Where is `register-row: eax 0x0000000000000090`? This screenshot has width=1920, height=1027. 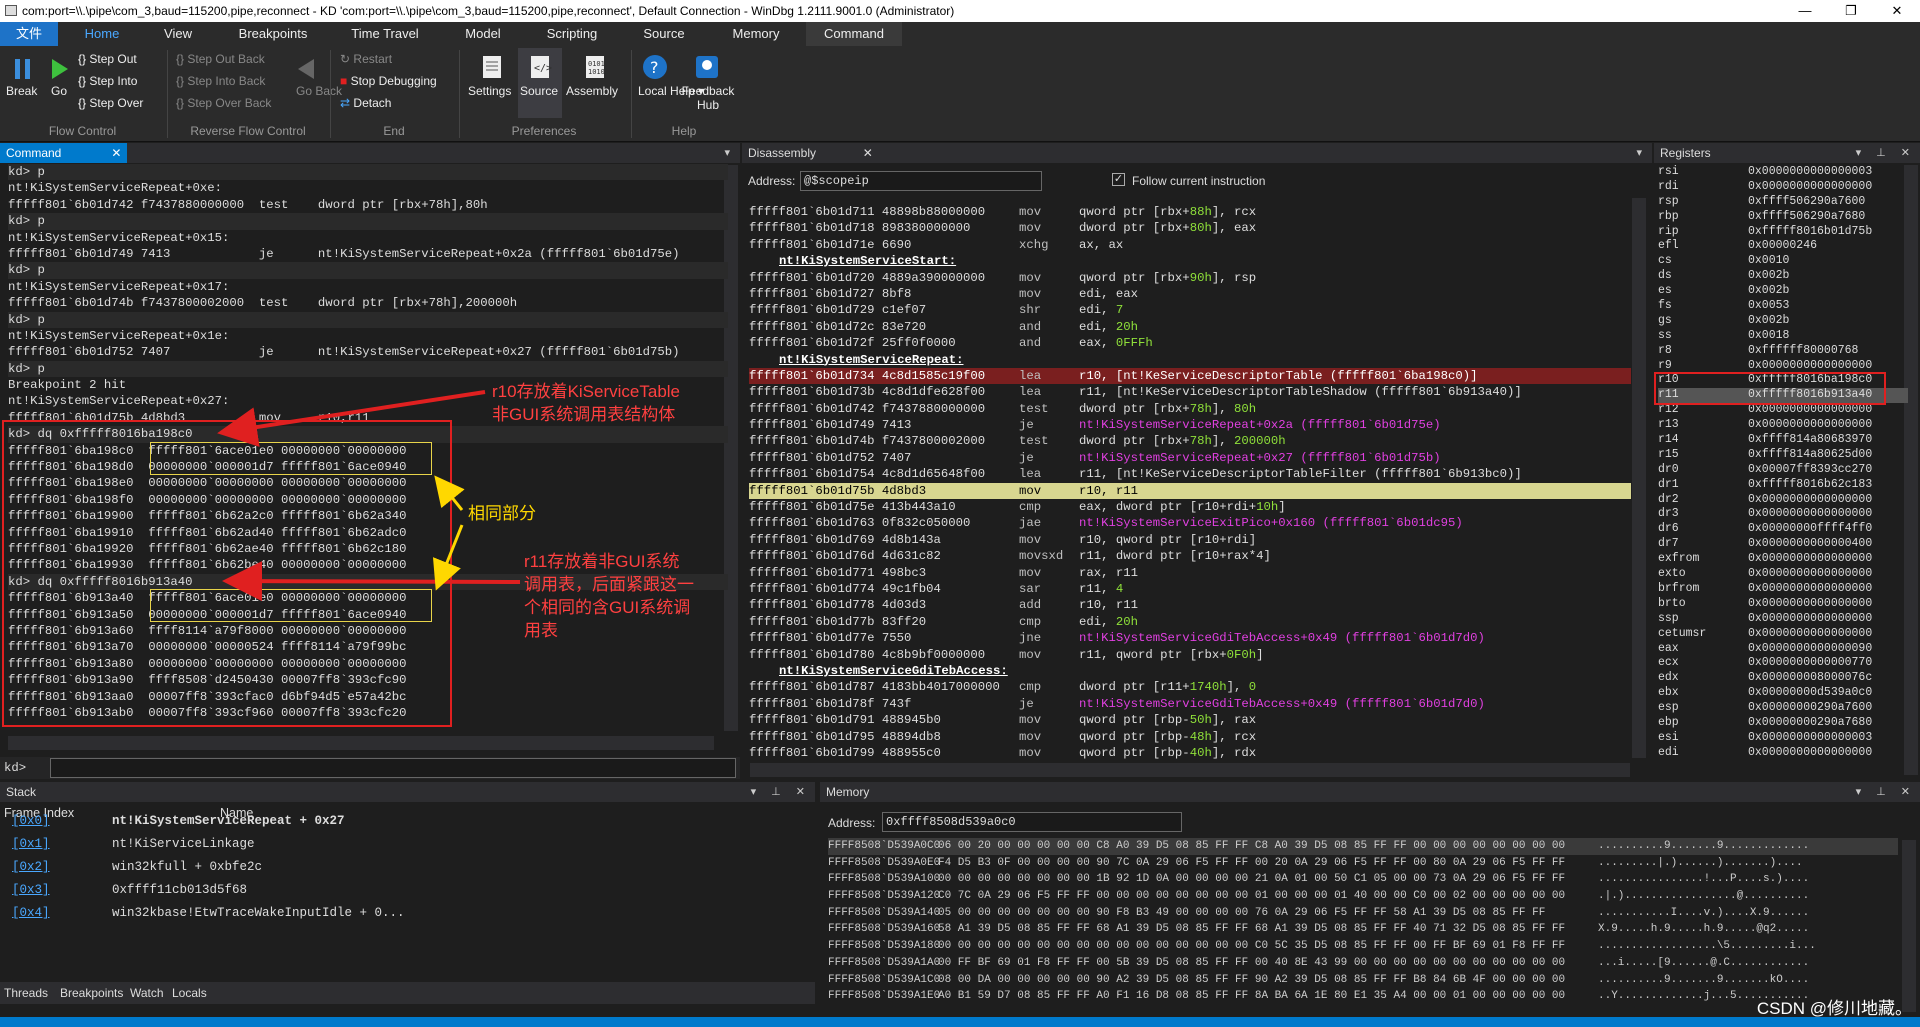
register-row: eax 0x0000000000000090 is located at coordinates (1783, 649).